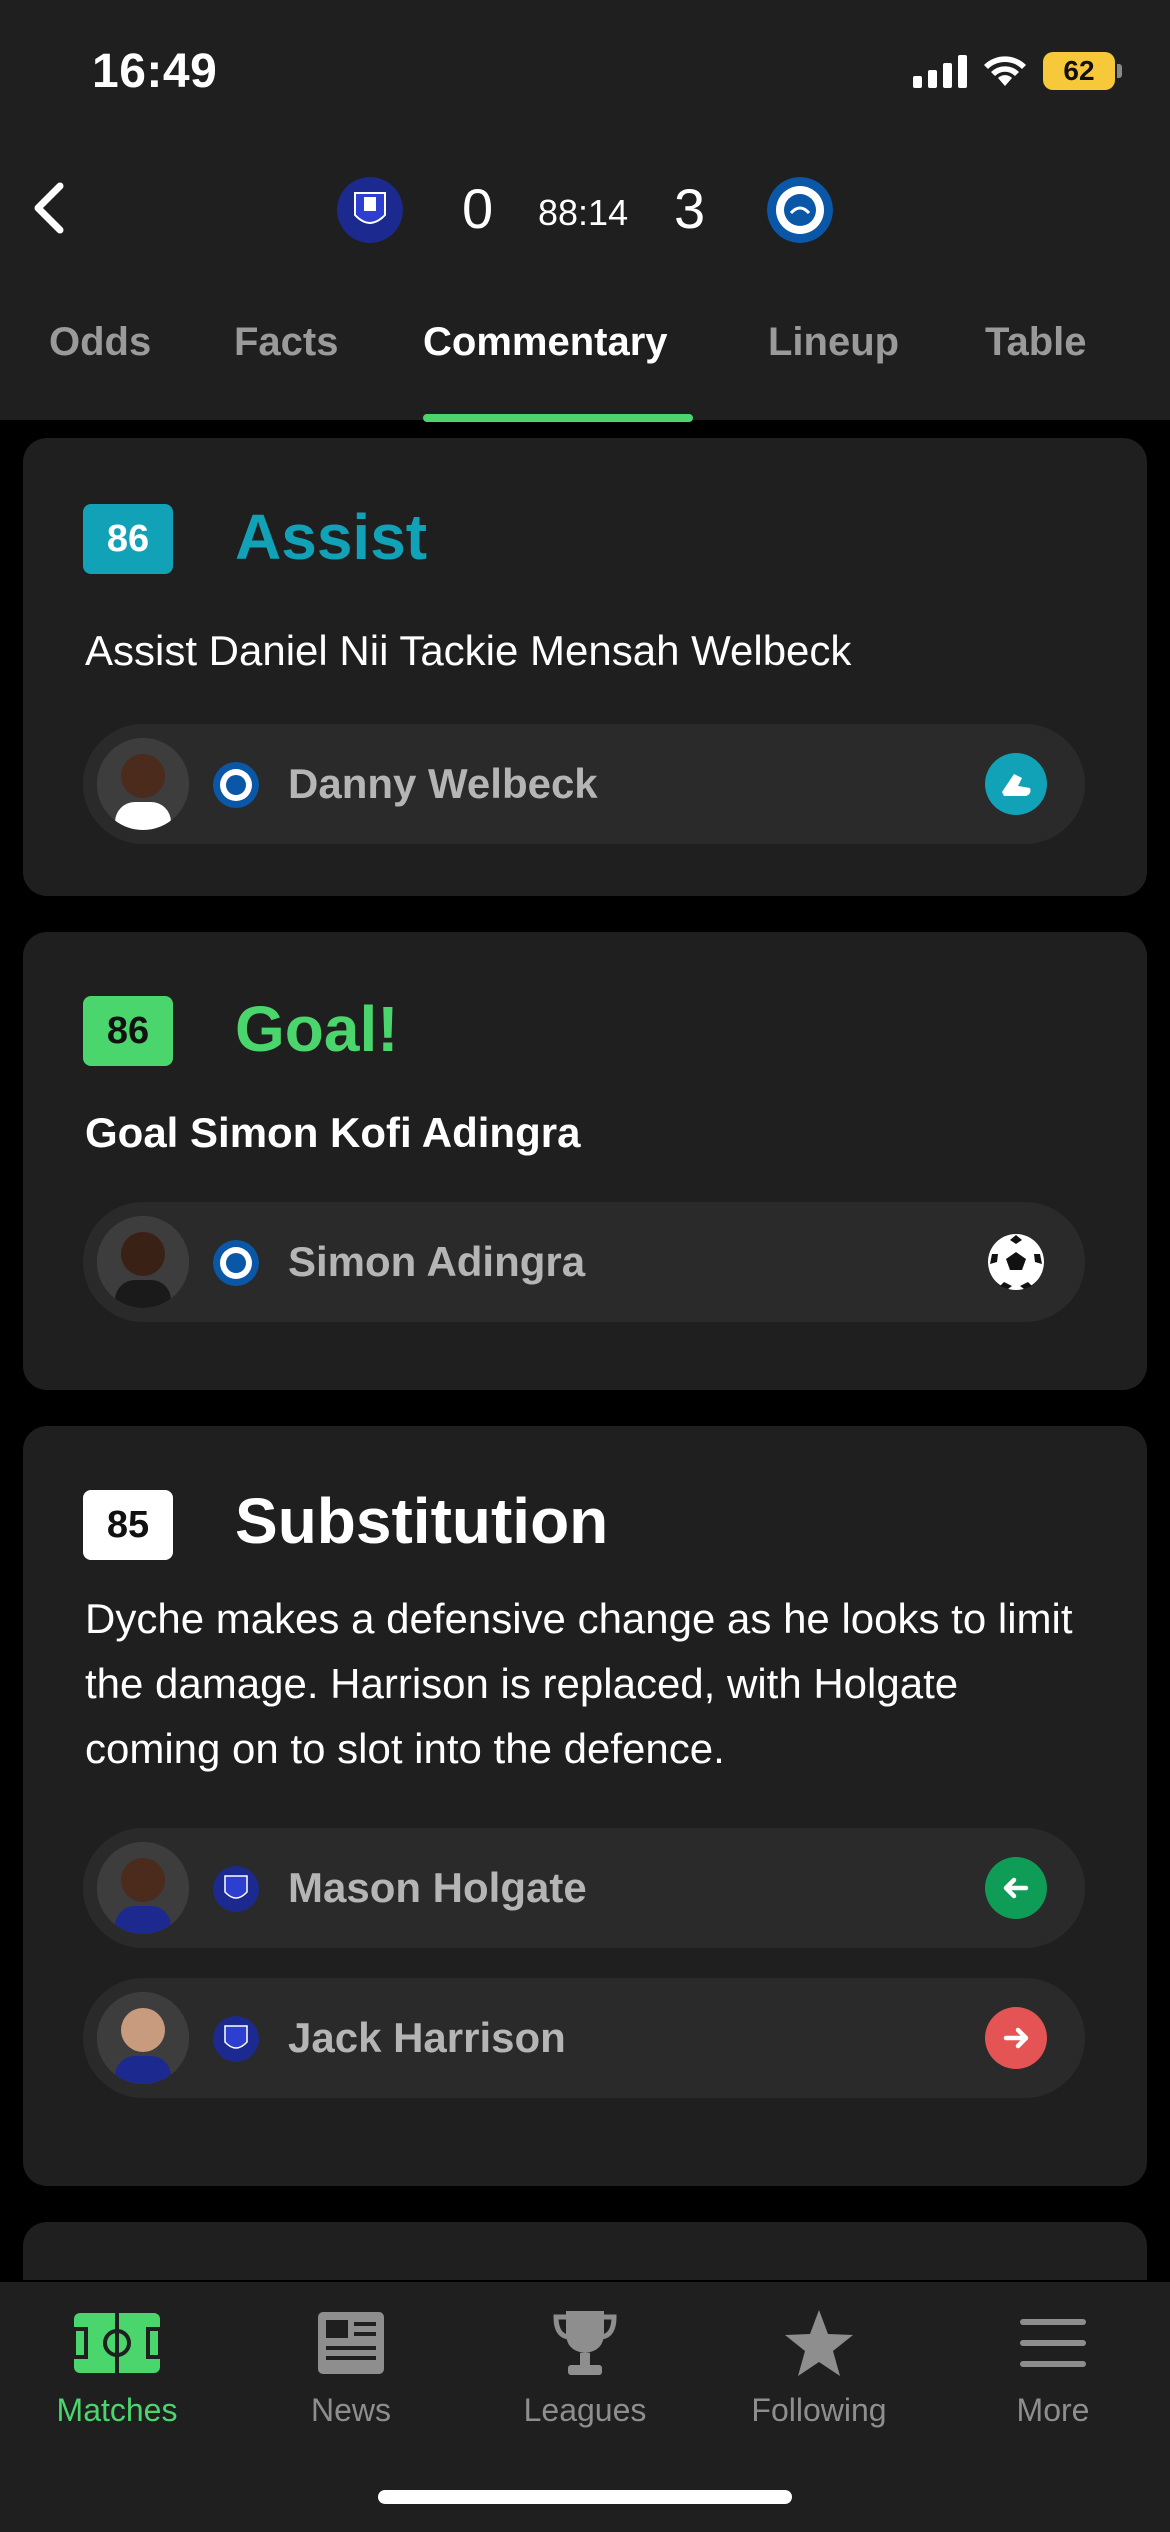 This screenshot has width=1170, height=2532. What do you see at coordinates (819, 2343) in the screenshot?
I see `star-icon` at bounding box center [819, 2343].